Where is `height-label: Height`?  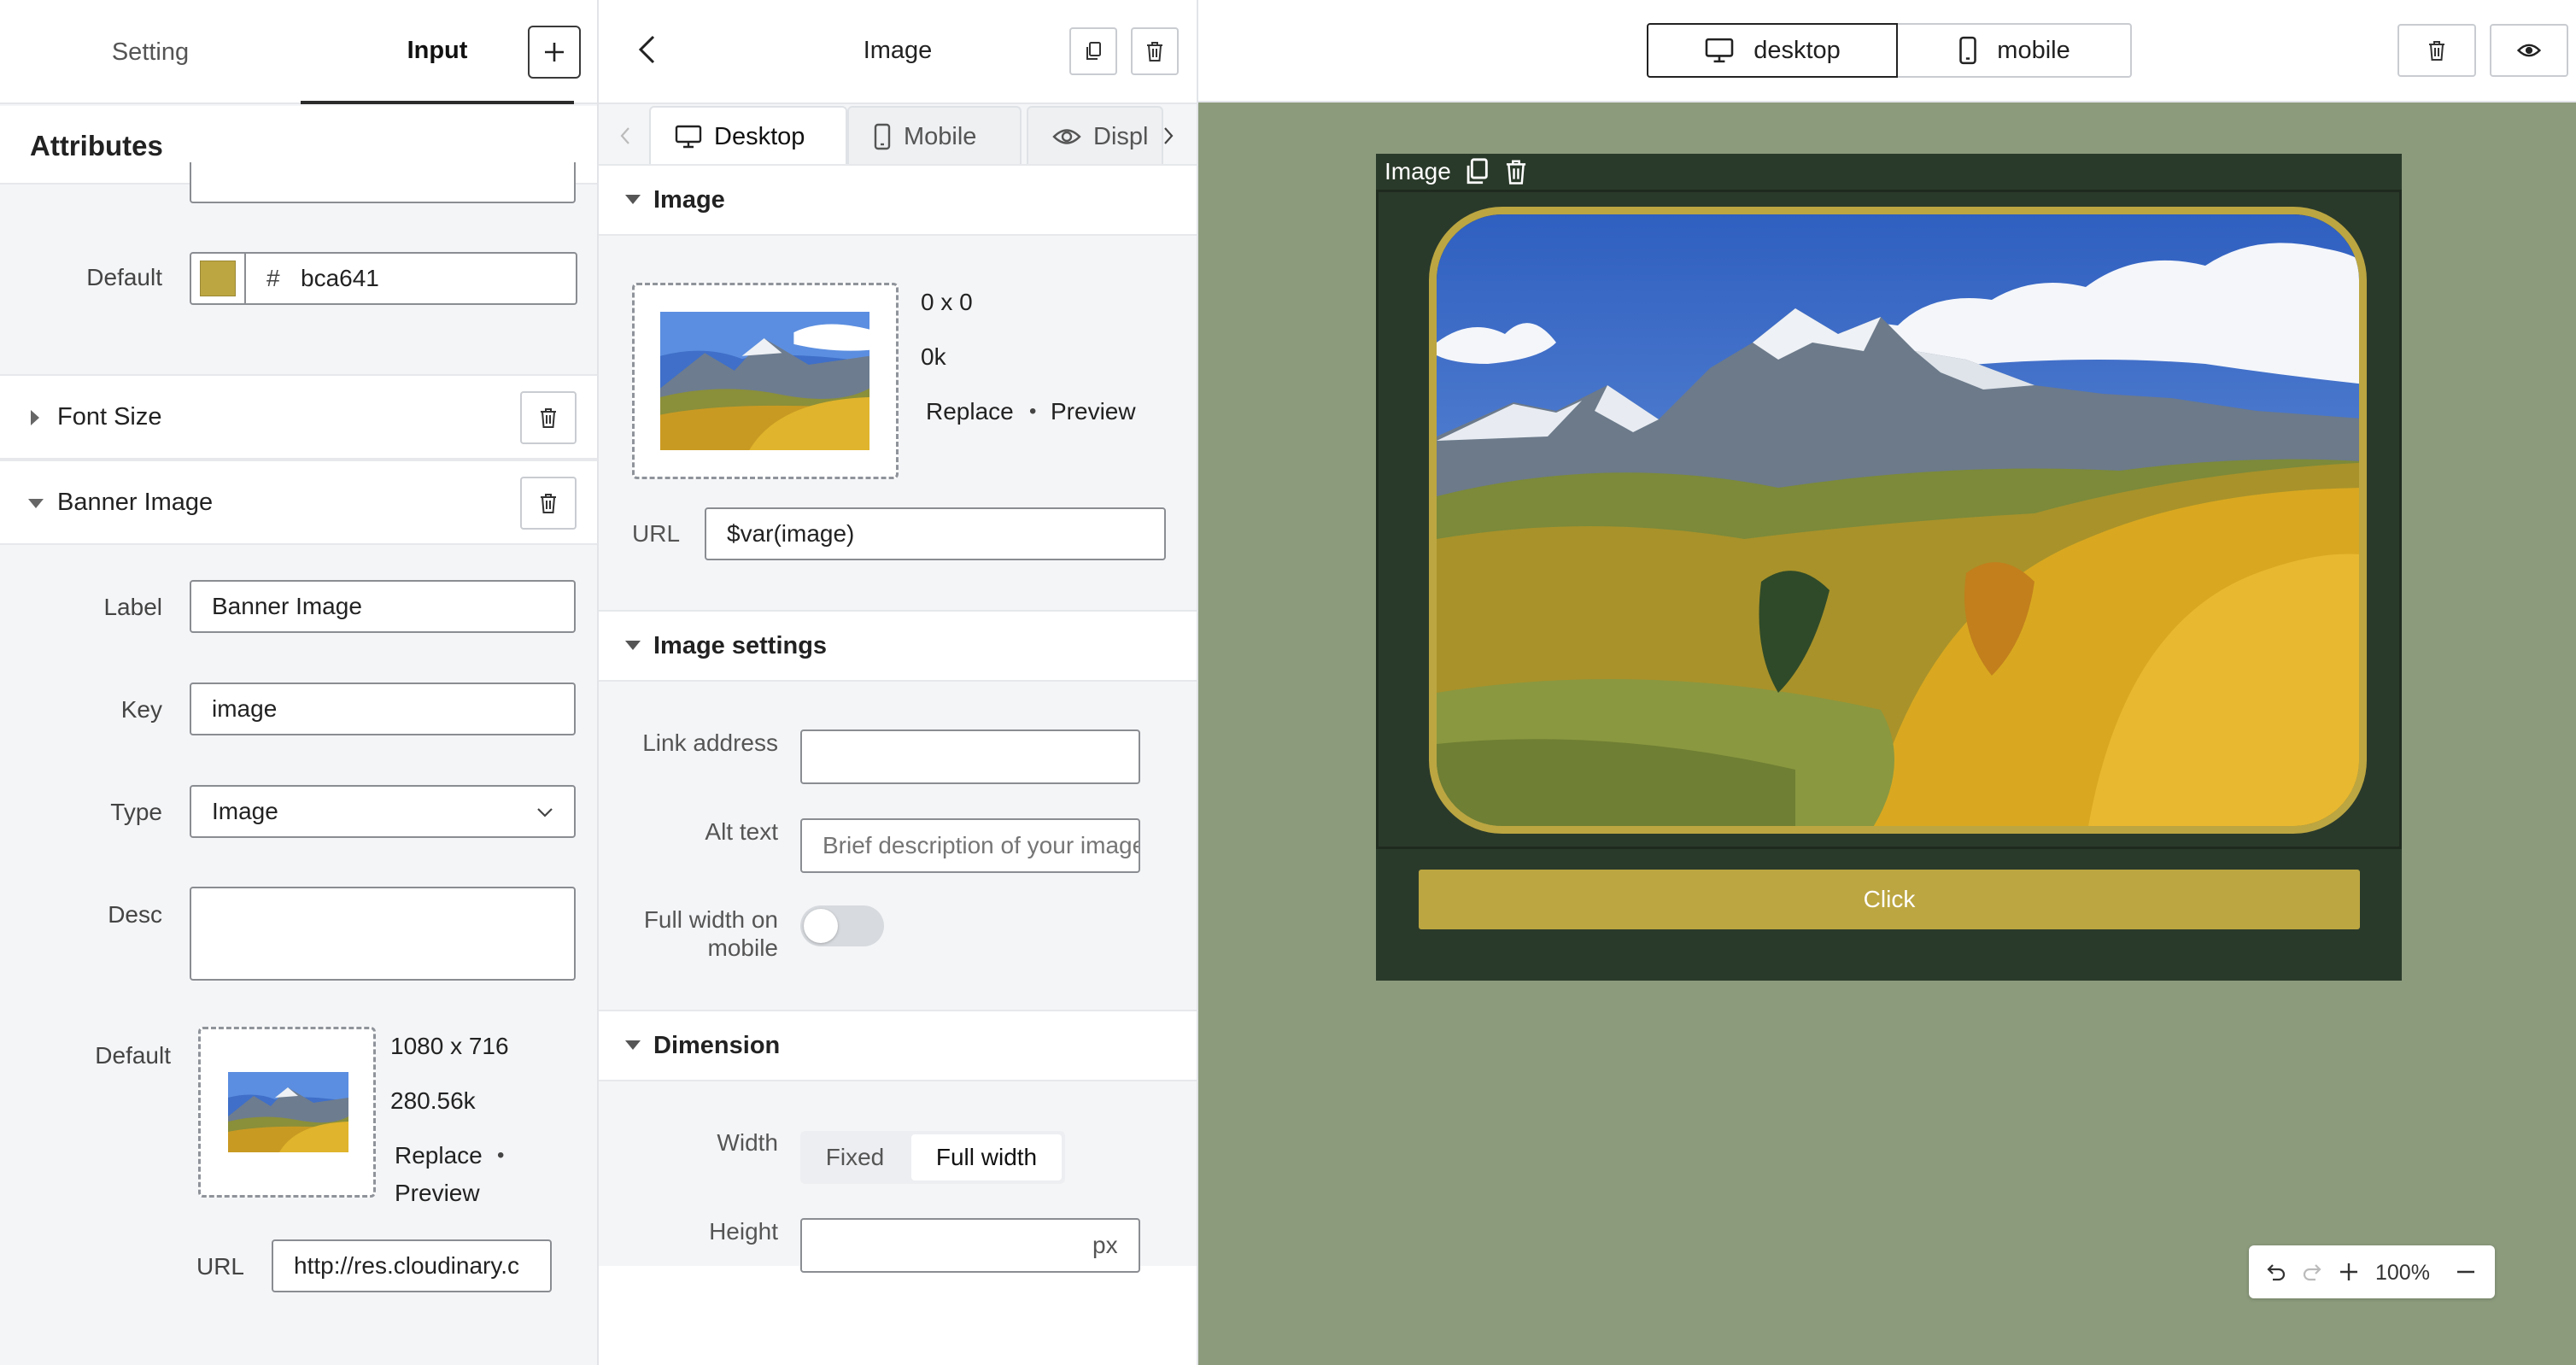
height-label: Height is located at coordinates (743, 1231).